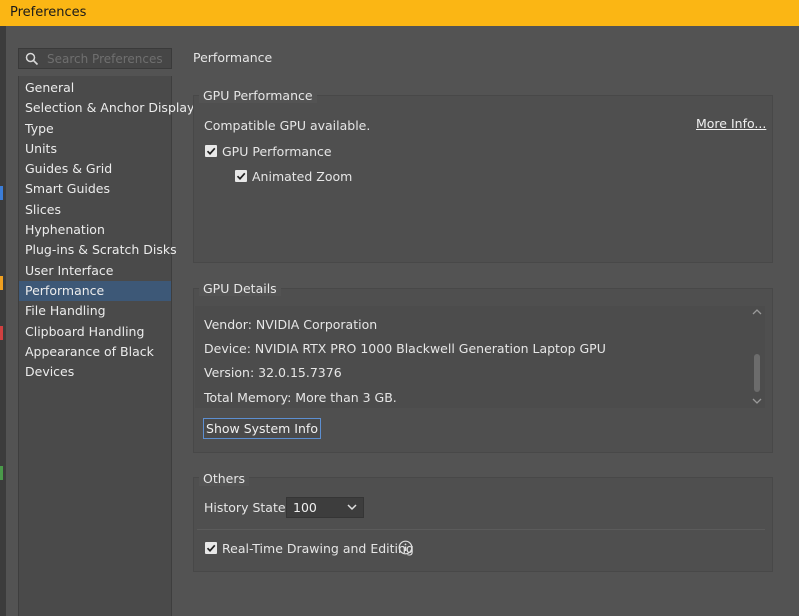  Describe the element at coordinates (757, 401) in the screenshot. I see `scroll-down-arrow-icon` at that location.